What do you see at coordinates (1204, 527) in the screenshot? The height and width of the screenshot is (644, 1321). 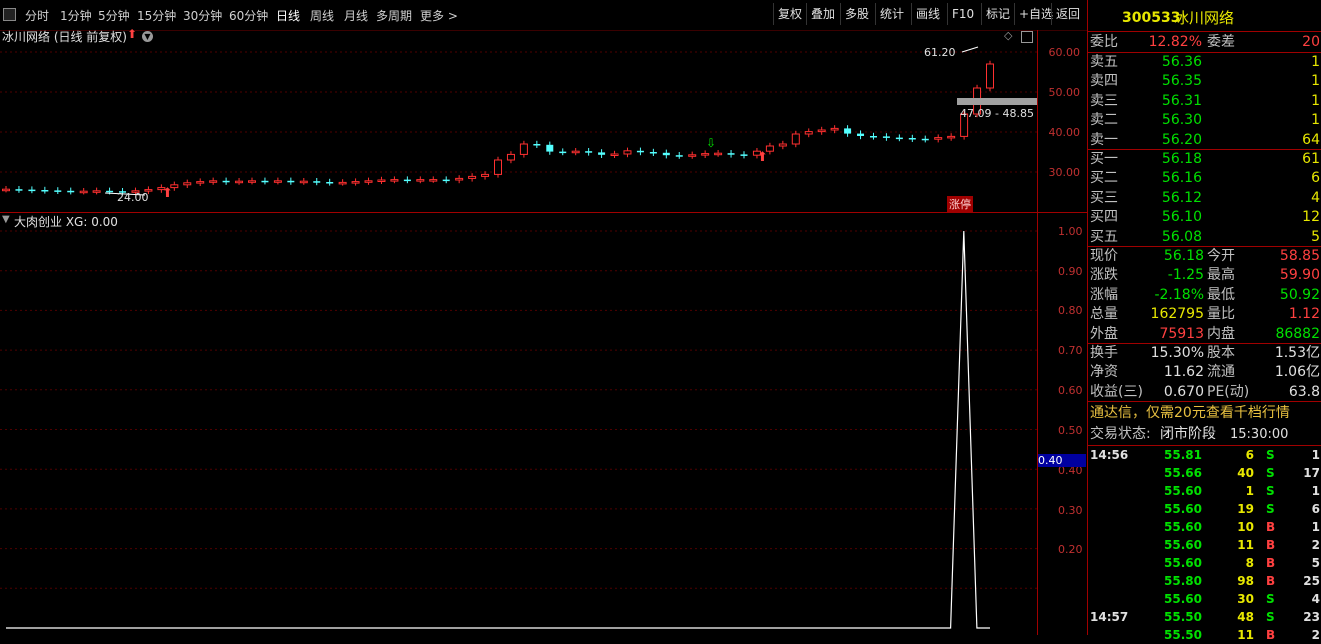 I see `tick-row: 55.60 10 B 1` at bounding box center [1204, 527].